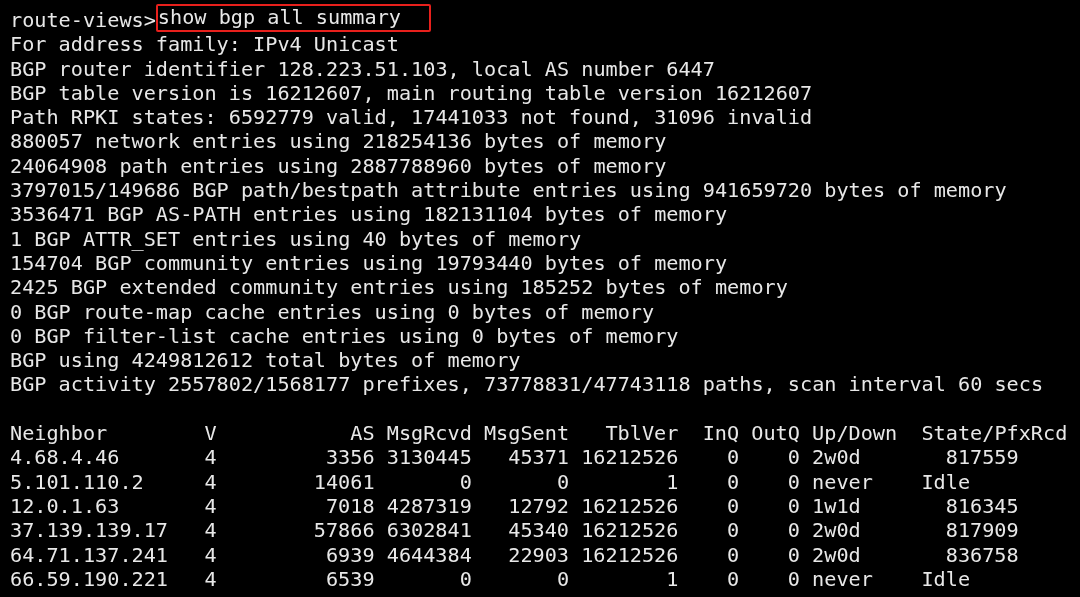 This screenshot has height=597, width=1080. Describe the element at coordinates (539, 457) in the screenshot. I see `table-cell: 45371` at that location.